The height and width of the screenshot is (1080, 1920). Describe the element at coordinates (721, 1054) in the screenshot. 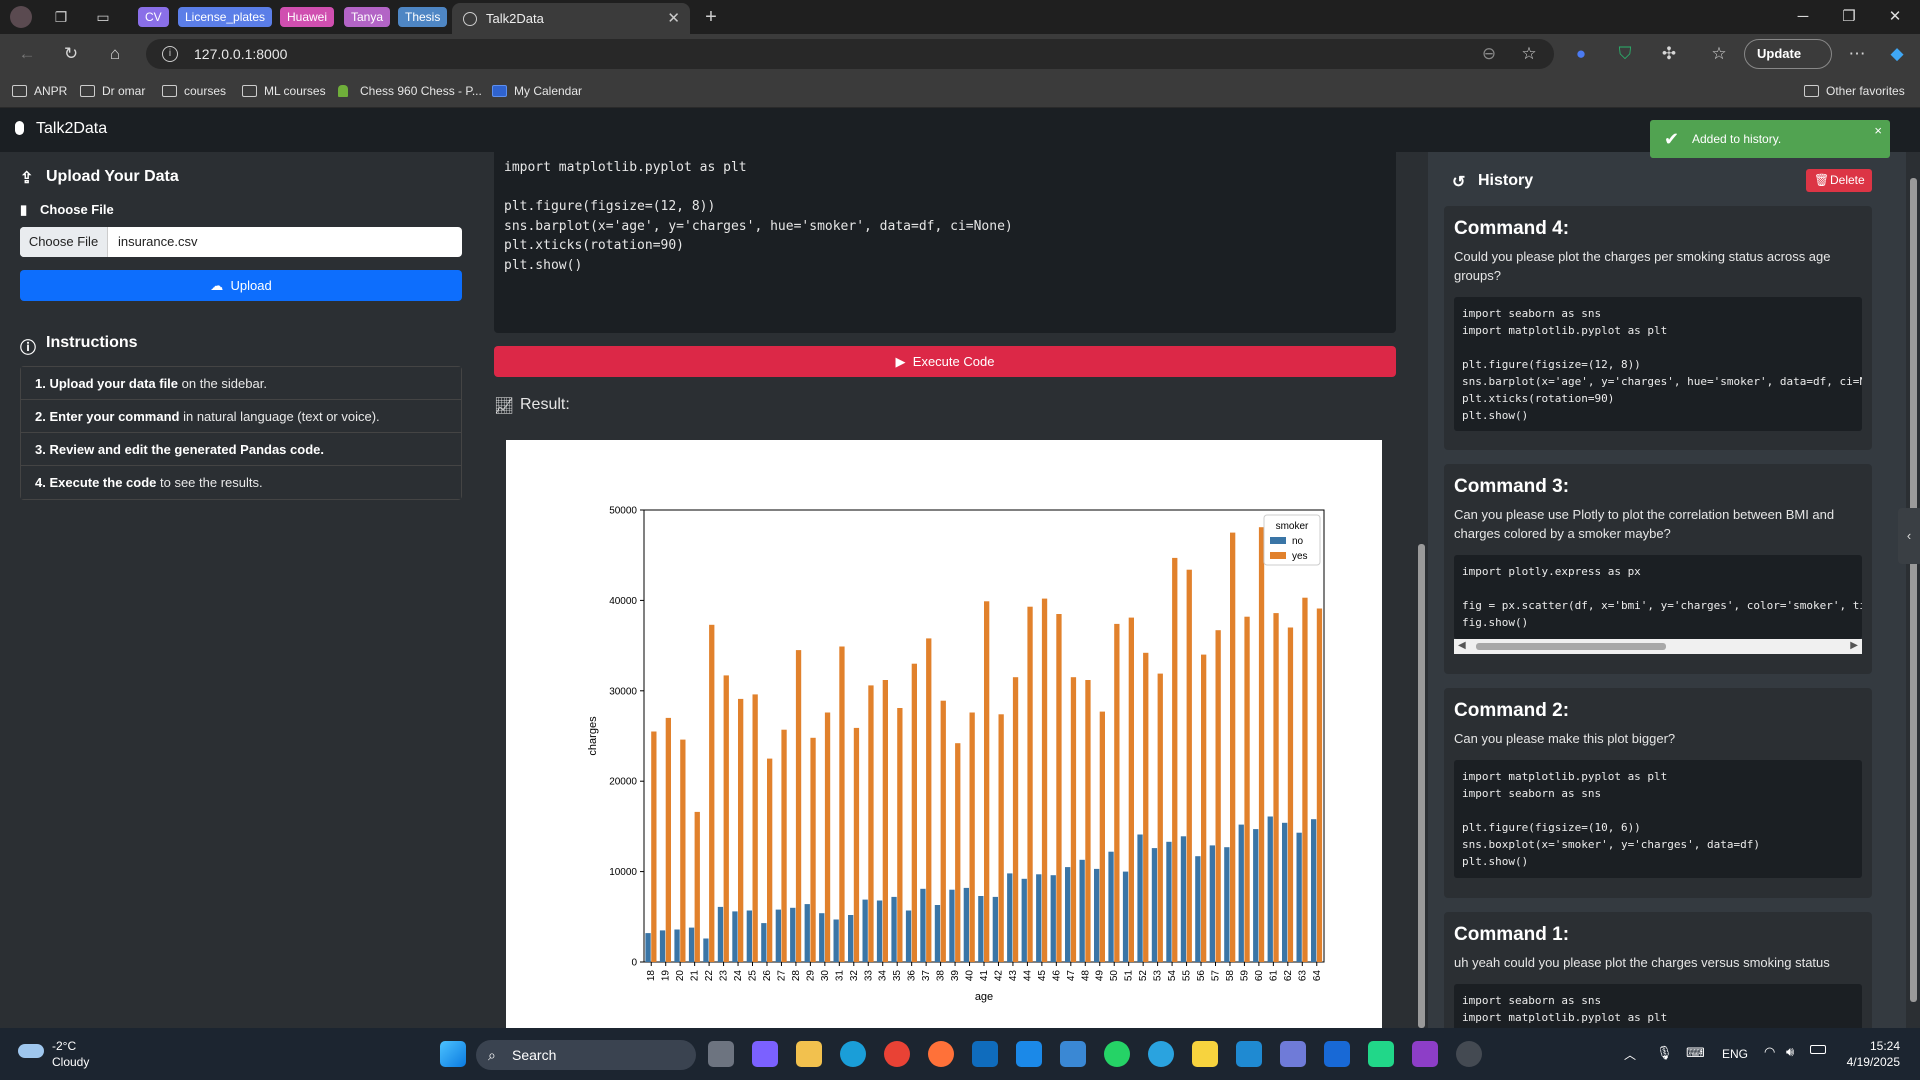

I see `task-view-icon` at that location.